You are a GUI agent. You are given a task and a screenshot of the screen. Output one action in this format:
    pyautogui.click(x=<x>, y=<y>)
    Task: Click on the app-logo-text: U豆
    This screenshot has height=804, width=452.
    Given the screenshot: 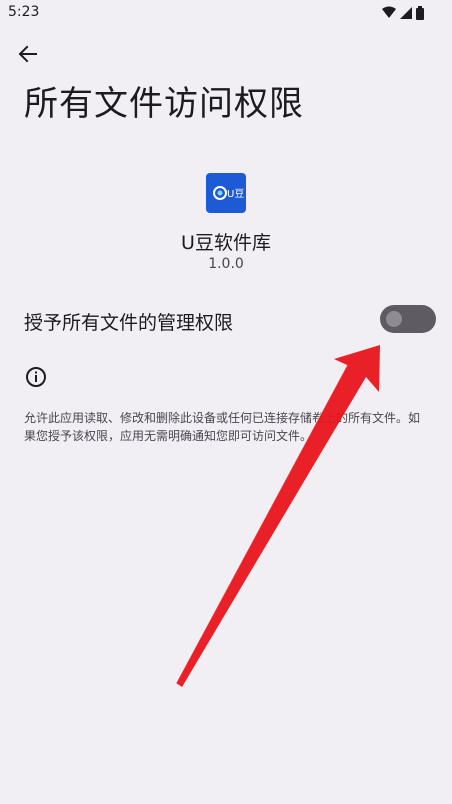 What is the action you would take?
    pyautogui.click(x=235, y=194)
    